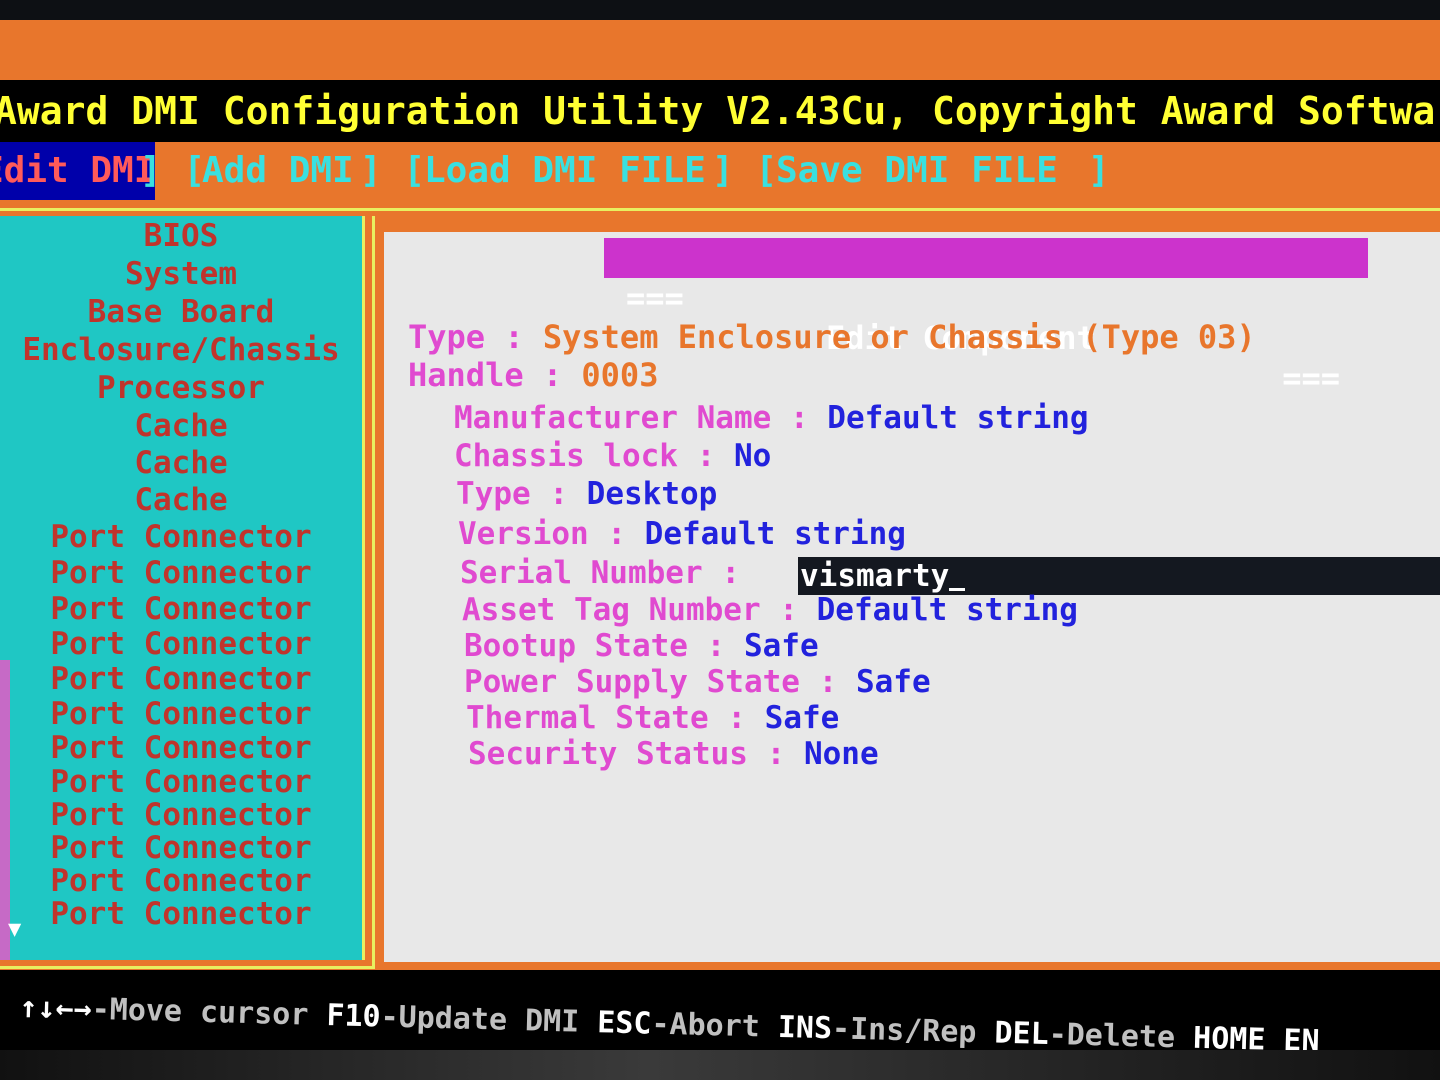  I want to click on hint-key: ESC, so click(624, 1023).